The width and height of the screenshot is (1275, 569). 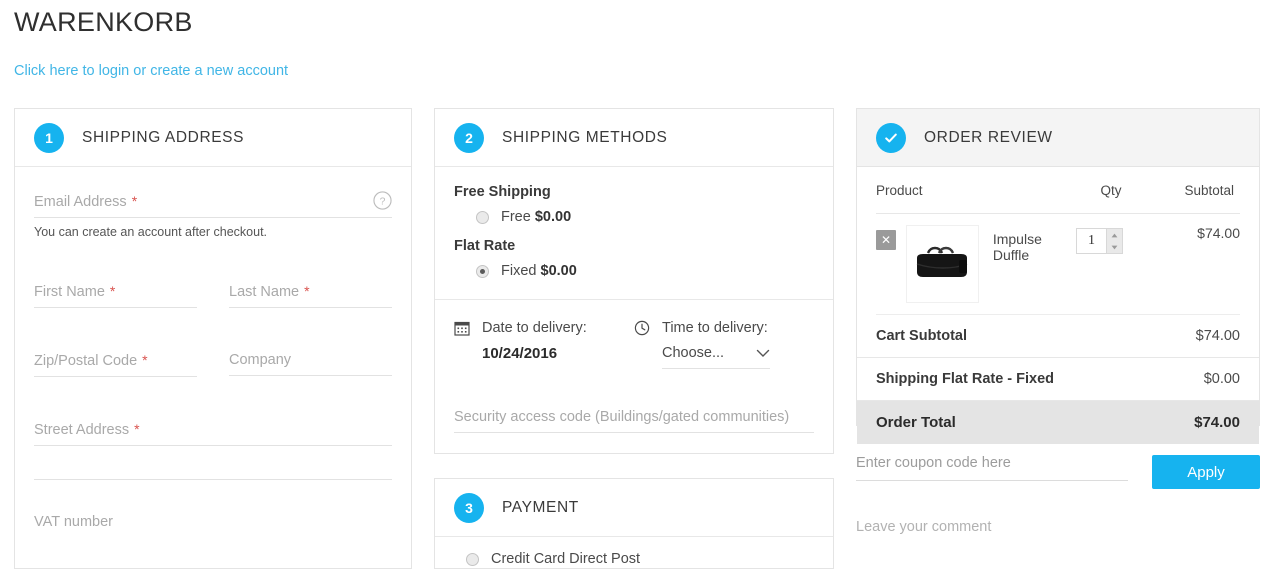 I want to click on payment-method-credit-card: Credit Card Direct Post, so click(x=640, y=559).